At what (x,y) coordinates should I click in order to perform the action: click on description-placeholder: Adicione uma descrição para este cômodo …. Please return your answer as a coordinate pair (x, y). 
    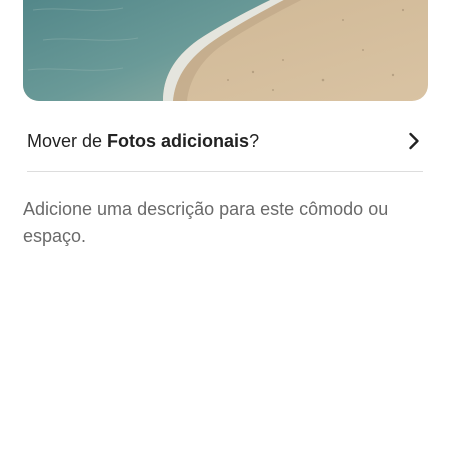
    Looking at the image, I should click on (223, 223).